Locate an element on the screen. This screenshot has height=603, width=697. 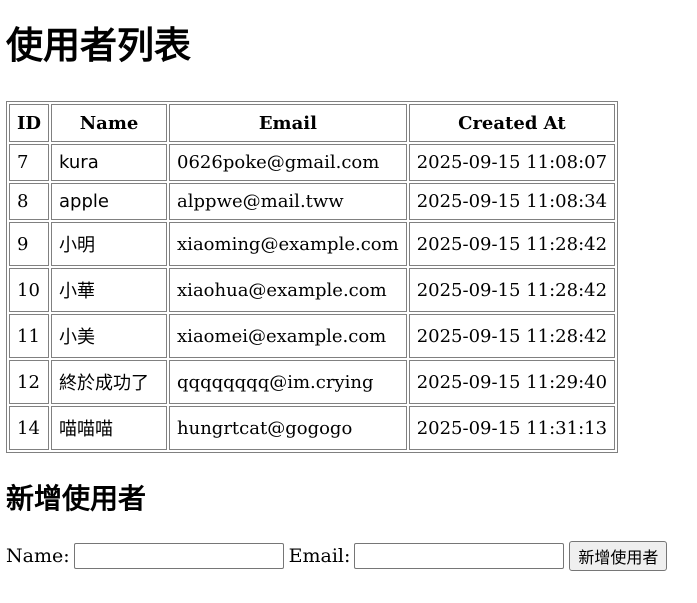
cell-email: qqqqqqqq@im.crying is located at coordinates (288, 382).